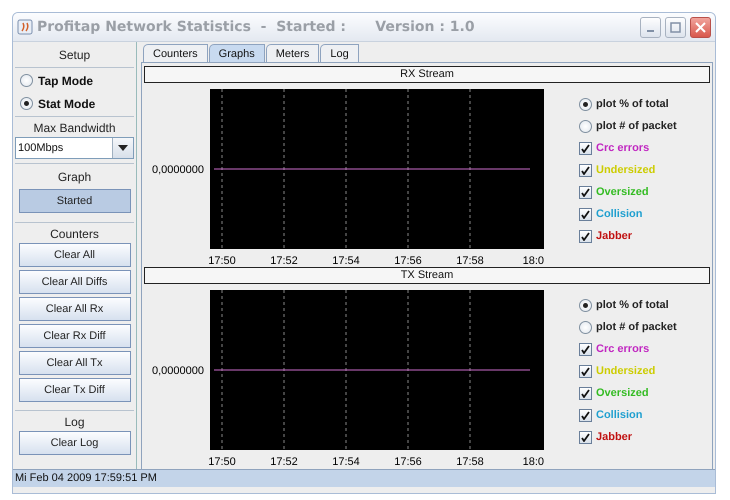 Image resolution: width=730 pixels, height=500 pixels. I want to click on clear-button: Clear All Diffs, so click(74, 282).